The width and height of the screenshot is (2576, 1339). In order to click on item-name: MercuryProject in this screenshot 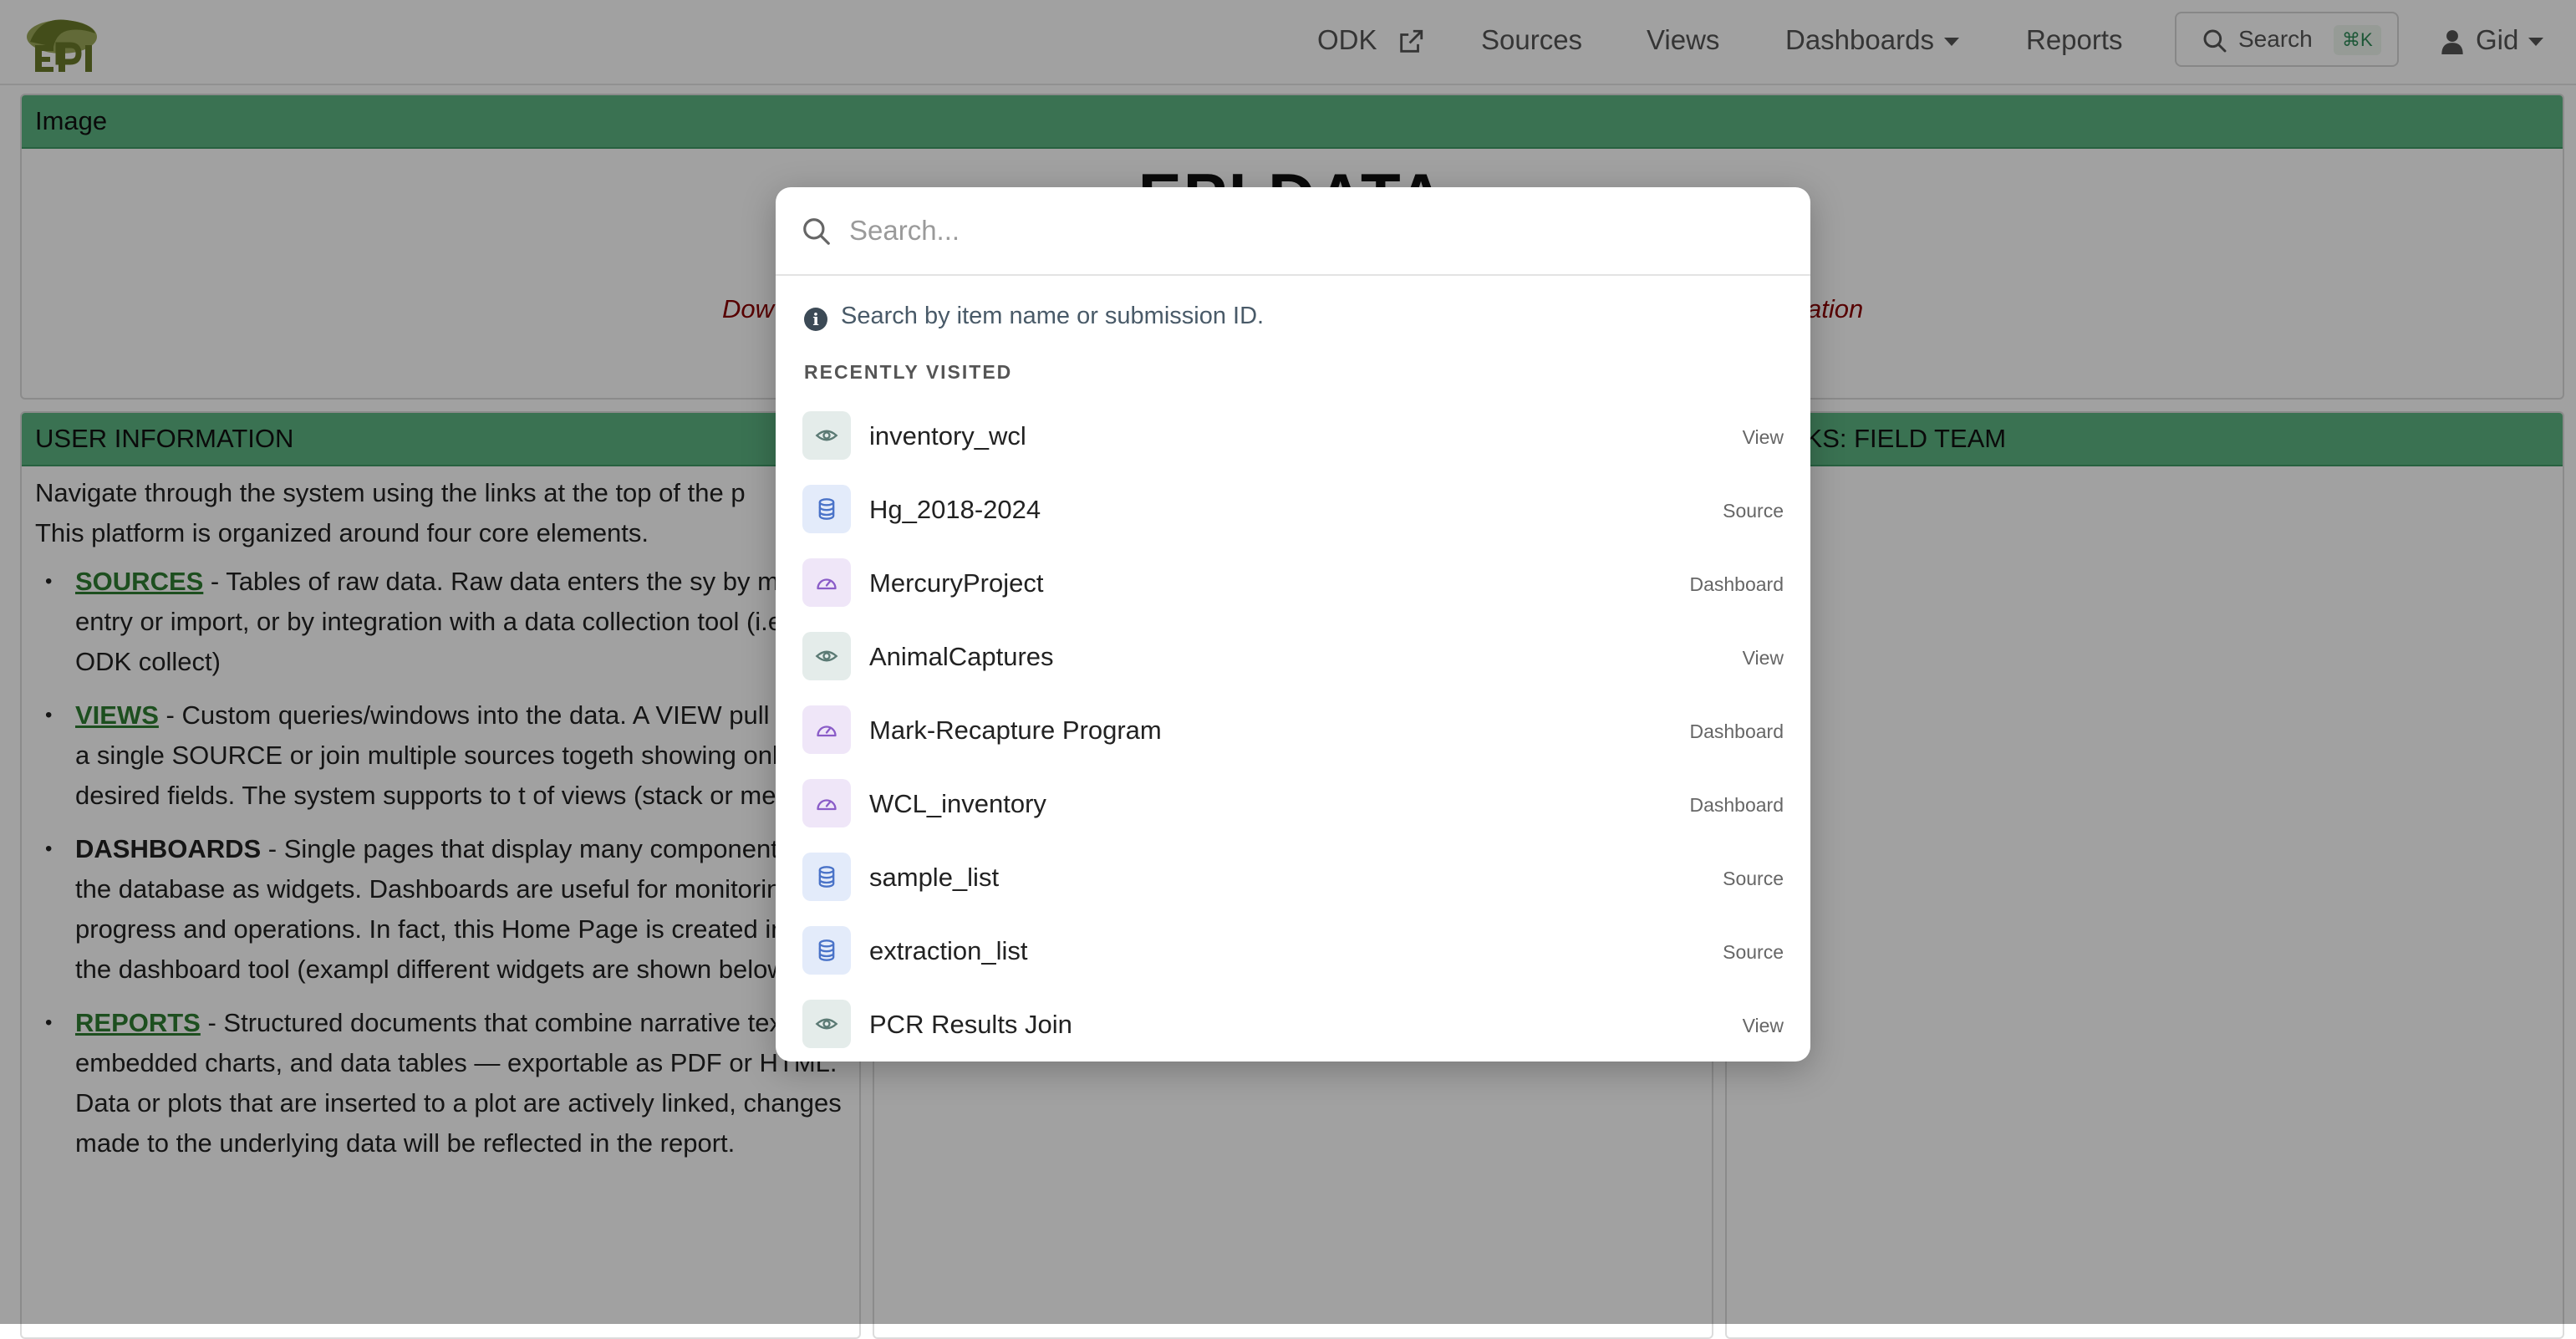, I will do `click(956, 583)`.